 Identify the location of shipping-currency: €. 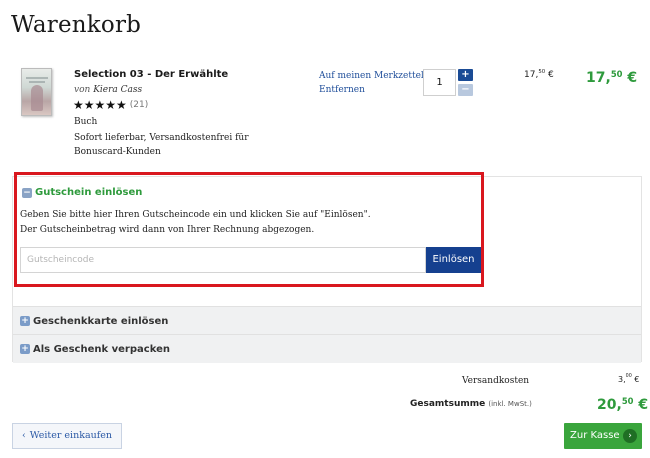
(635, 379).